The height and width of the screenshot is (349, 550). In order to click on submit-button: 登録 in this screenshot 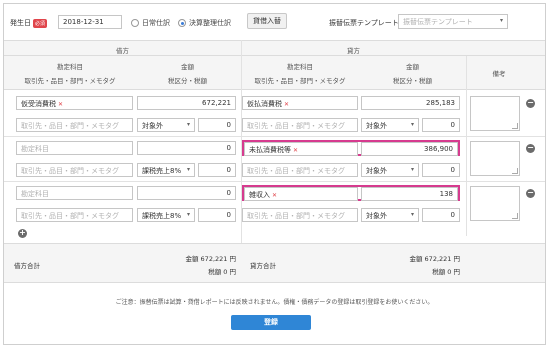, I will do `click(271, 322)`.